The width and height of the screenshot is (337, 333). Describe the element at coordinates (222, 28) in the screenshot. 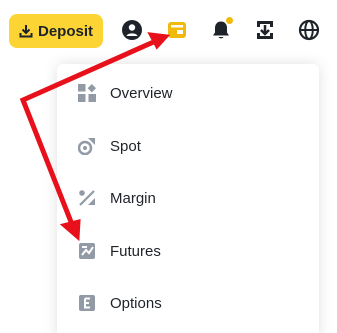

I see `bell-icon` at that location.